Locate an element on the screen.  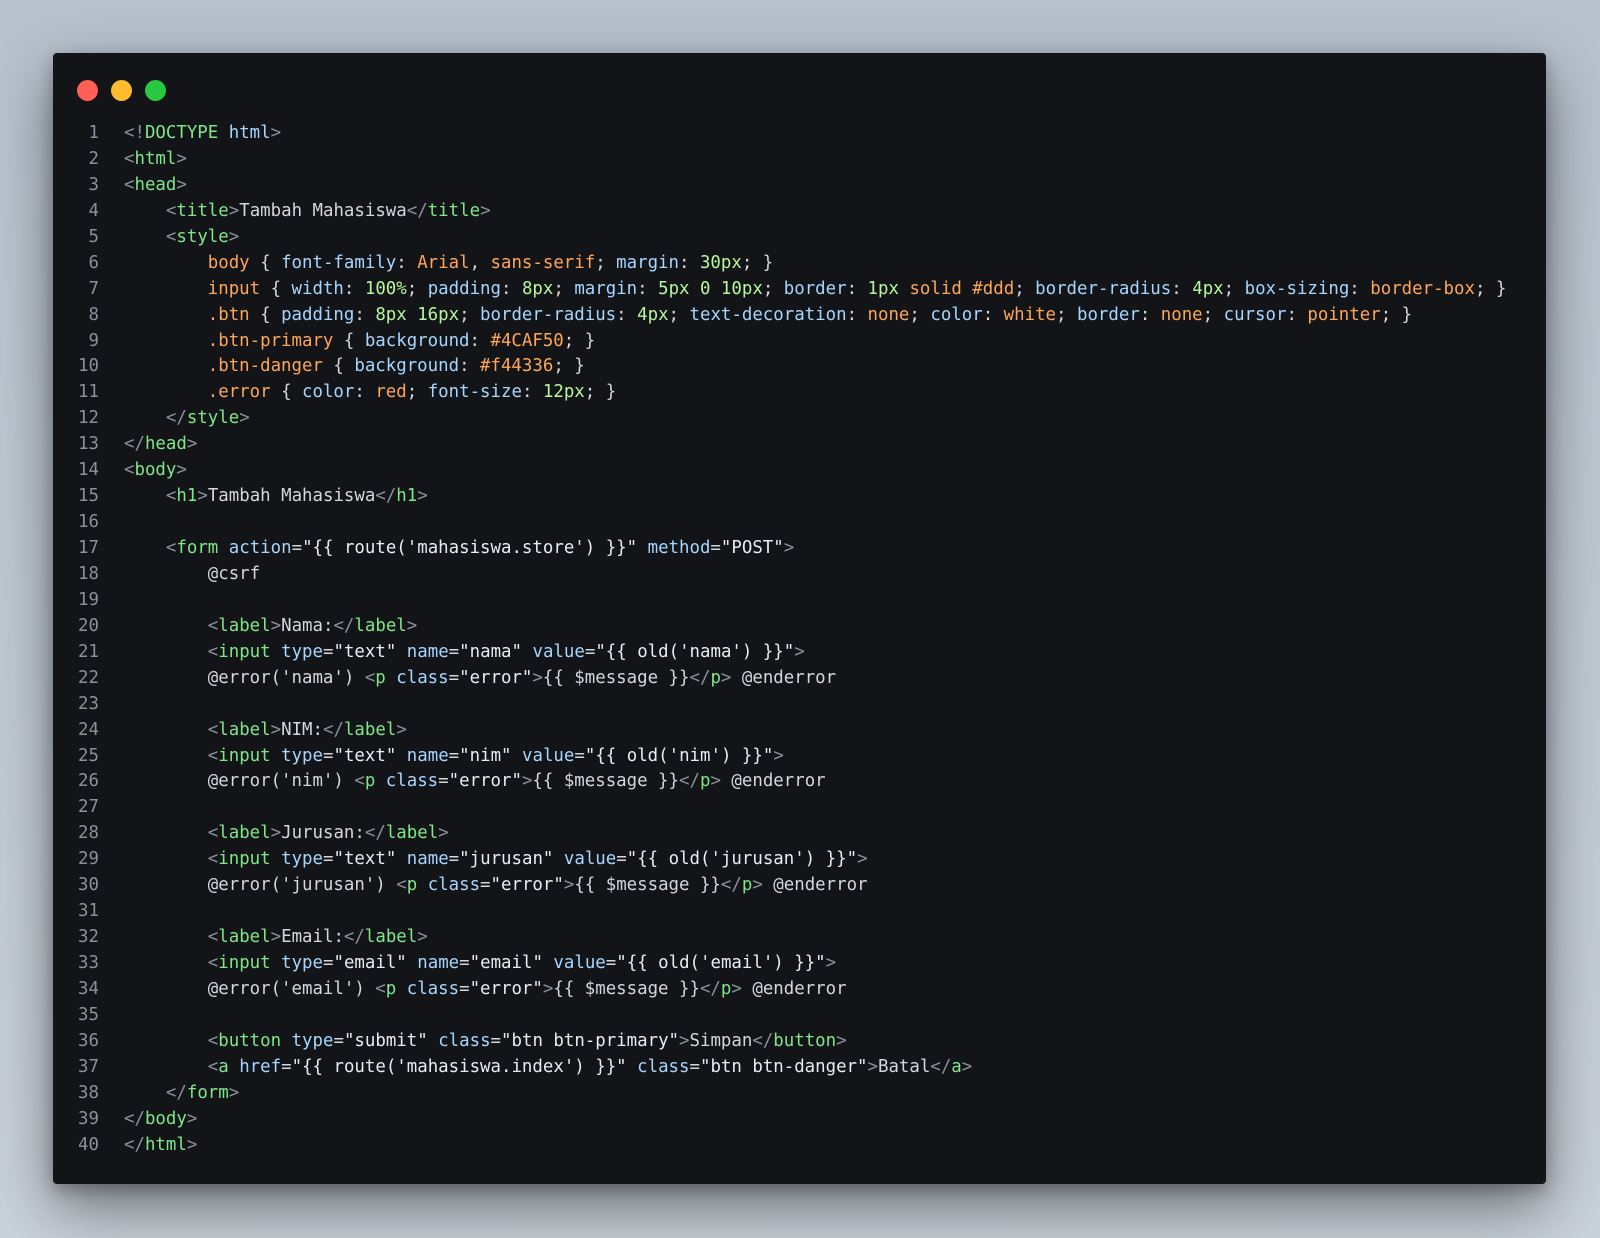
code-token: "btn btn-danger" is located at coordinates (783, 1066).